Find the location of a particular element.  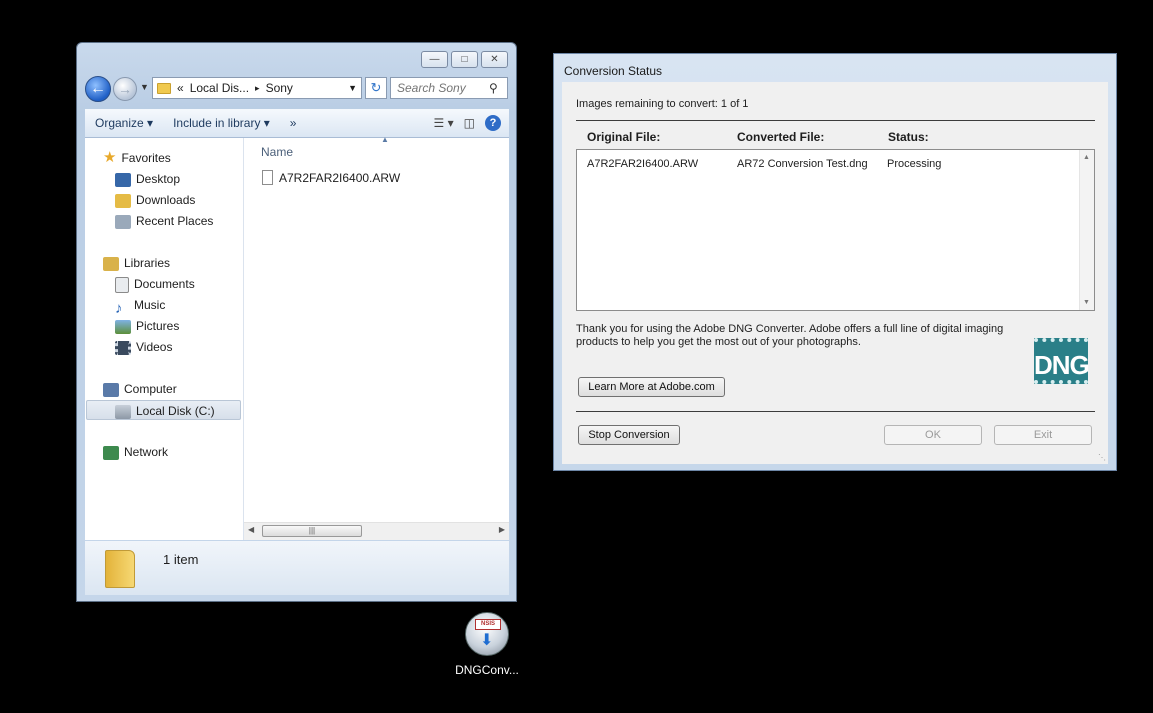

nav-network: Network is located at coordinates (135, 452).